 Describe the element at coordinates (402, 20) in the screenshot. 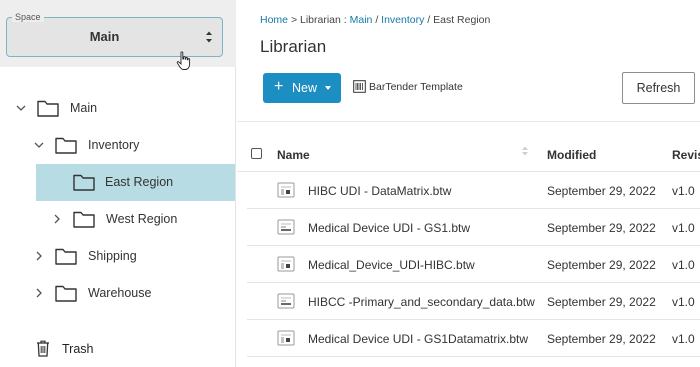

I see `breadcrumb-inventory: Inventory` at that location.